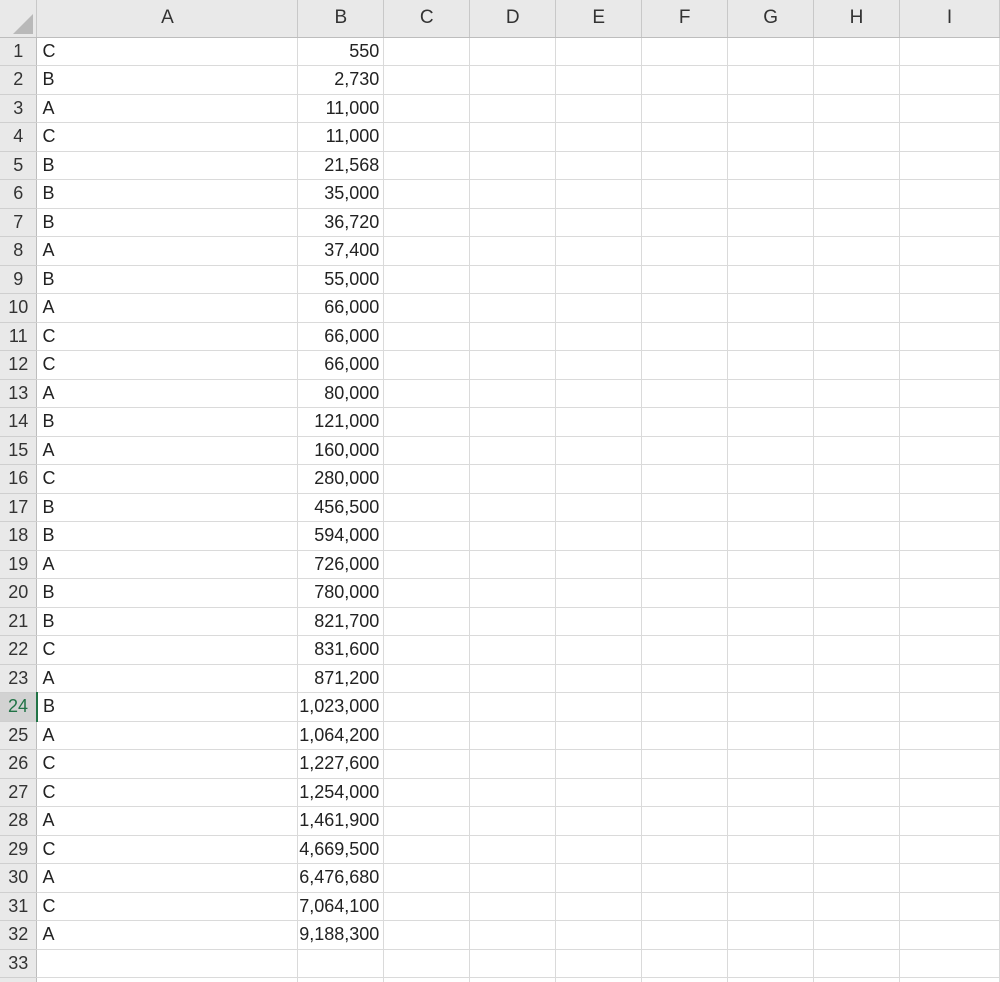 The width and height of the screenshot is (1000, 982). I want to click on cell-b: 1,023,000, so click(341, 707).